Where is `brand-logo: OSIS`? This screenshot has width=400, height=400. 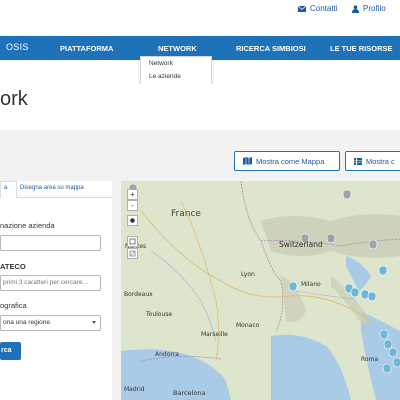 brand-logo: OSIS is located at coordinates (25, 48).